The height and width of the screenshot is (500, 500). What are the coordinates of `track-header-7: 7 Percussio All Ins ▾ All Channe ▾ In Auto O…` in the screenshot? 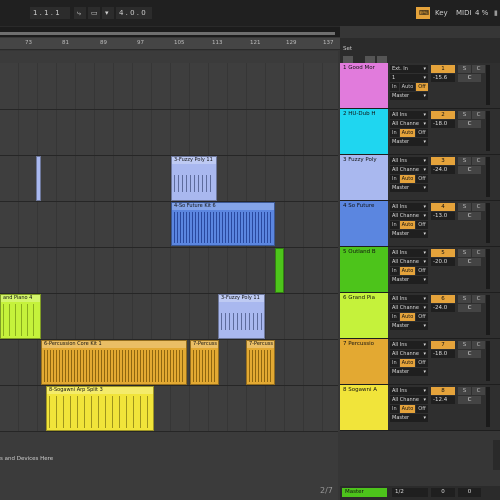 It's located at (420, 362).